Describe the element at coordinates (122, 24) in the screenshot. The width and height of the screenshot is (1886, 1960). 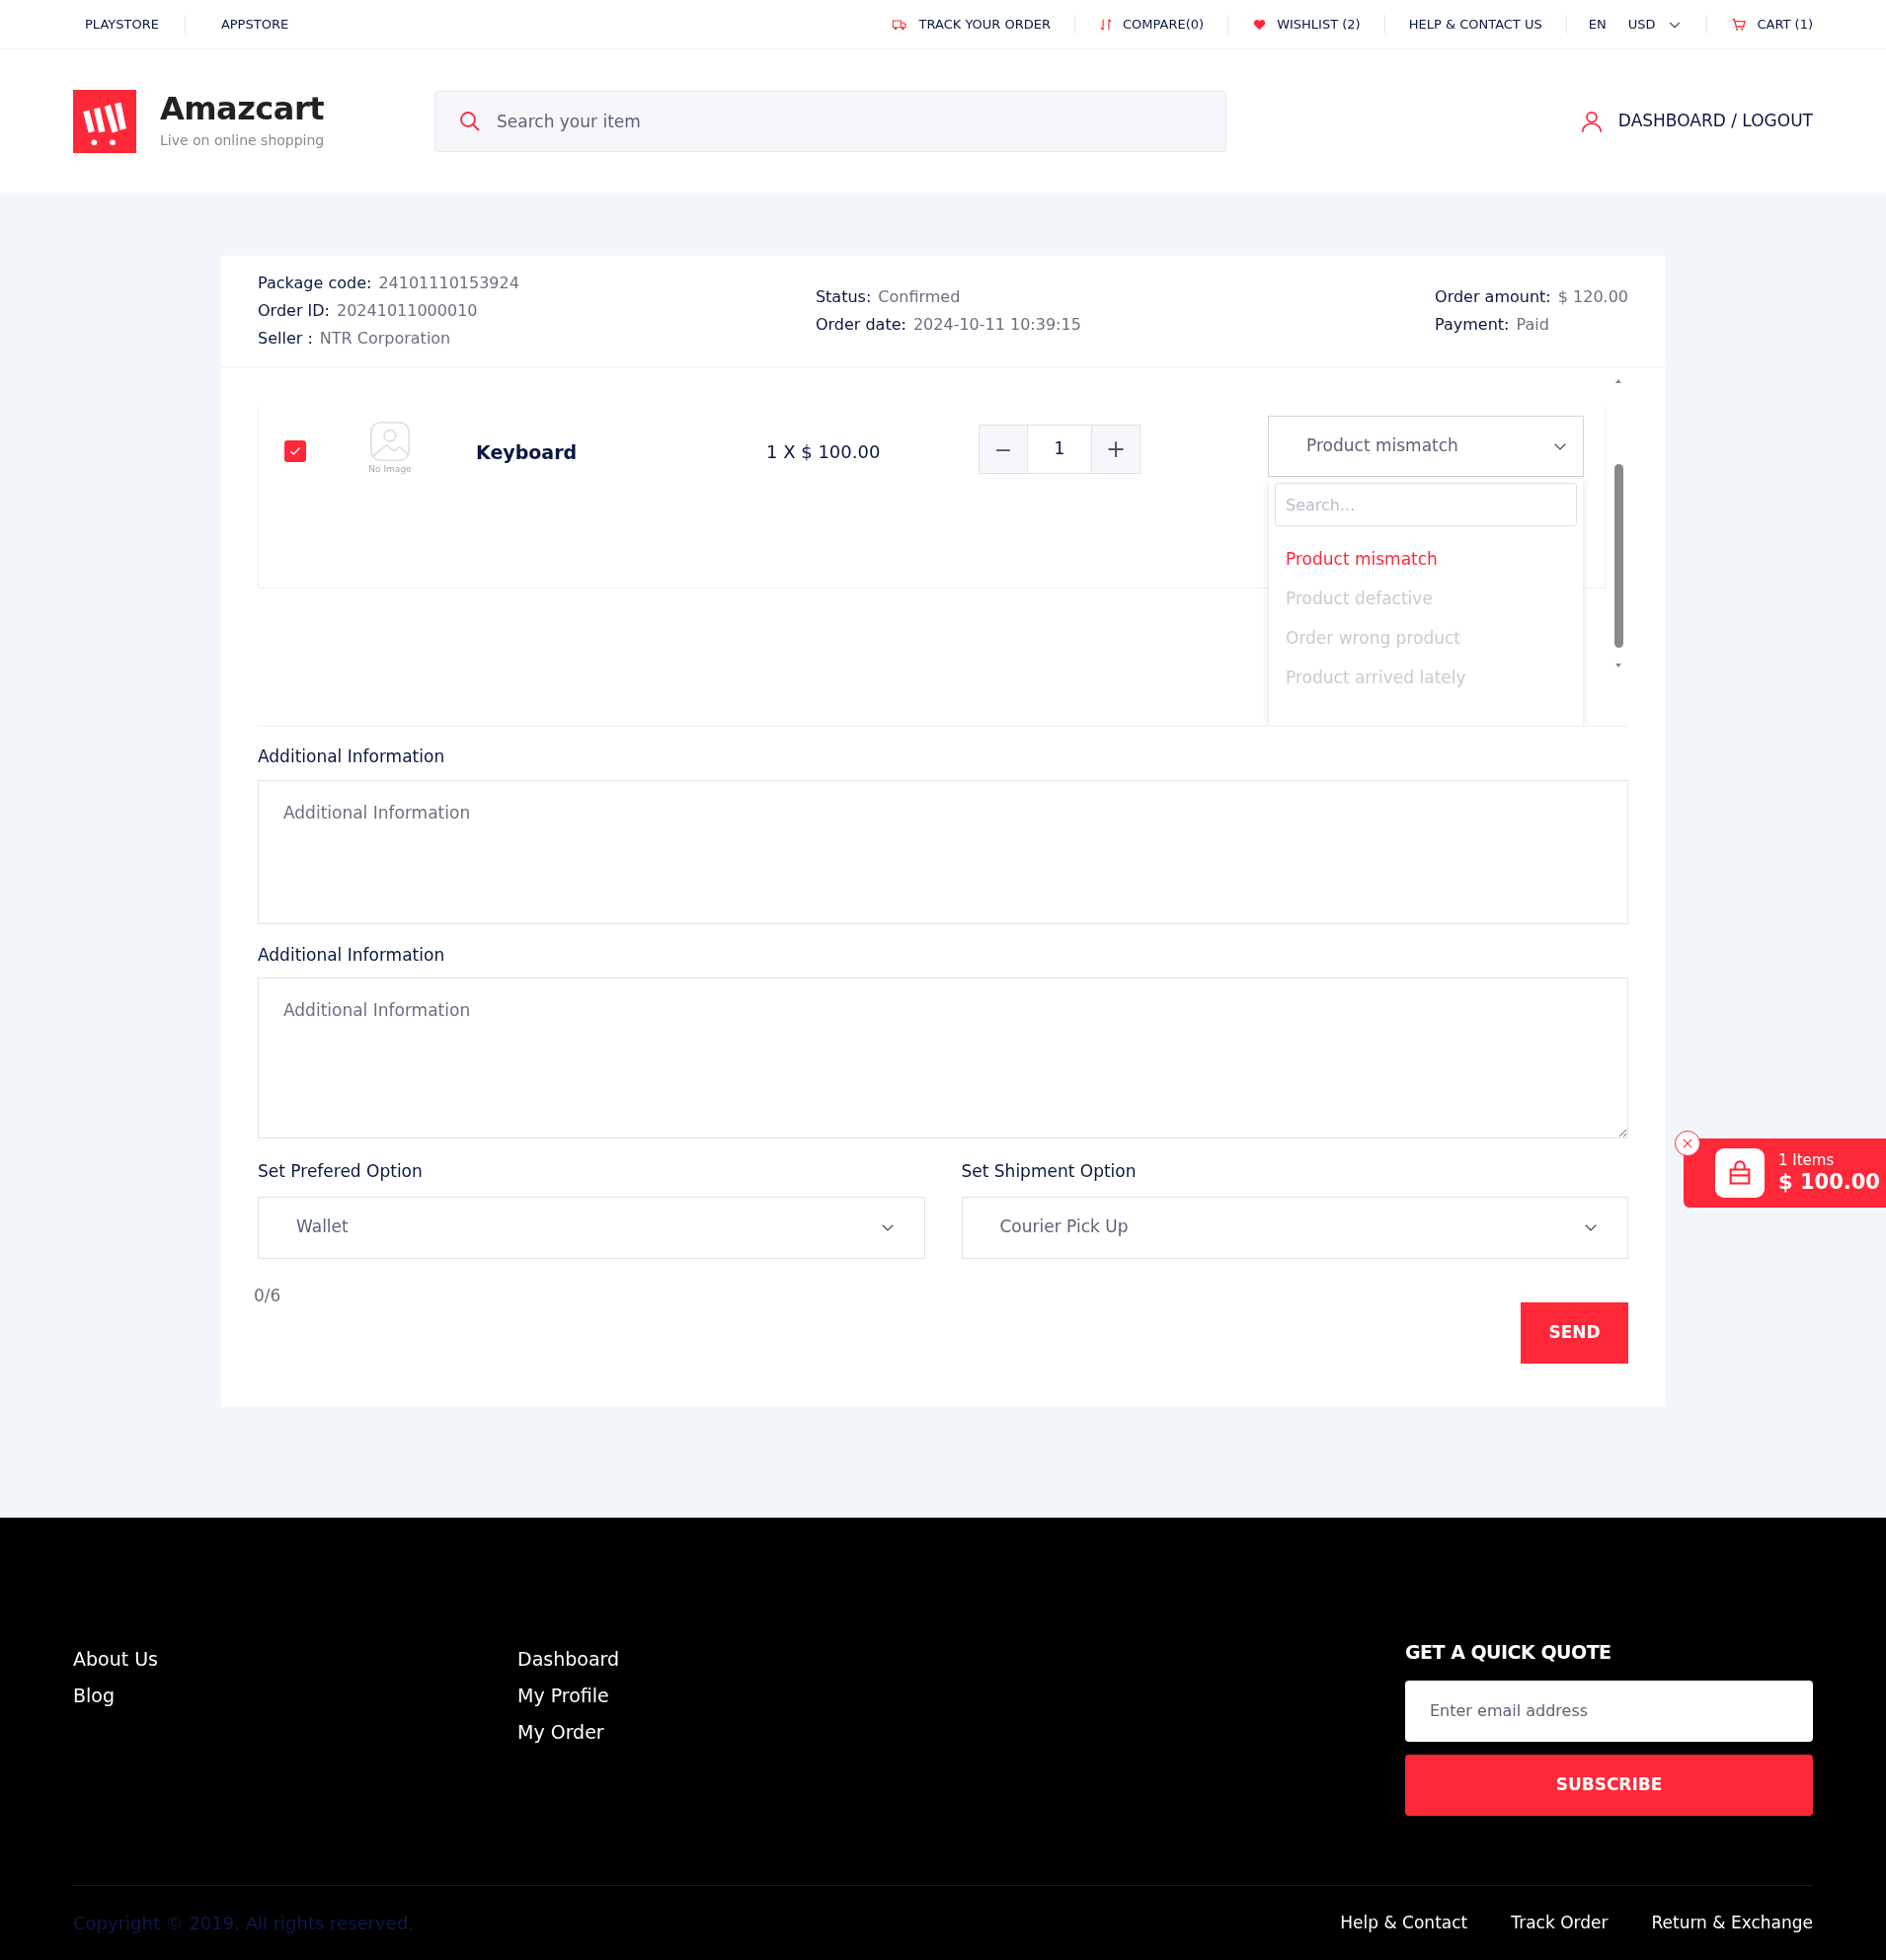
I see `store-link: PLAYSTORE` at that location.